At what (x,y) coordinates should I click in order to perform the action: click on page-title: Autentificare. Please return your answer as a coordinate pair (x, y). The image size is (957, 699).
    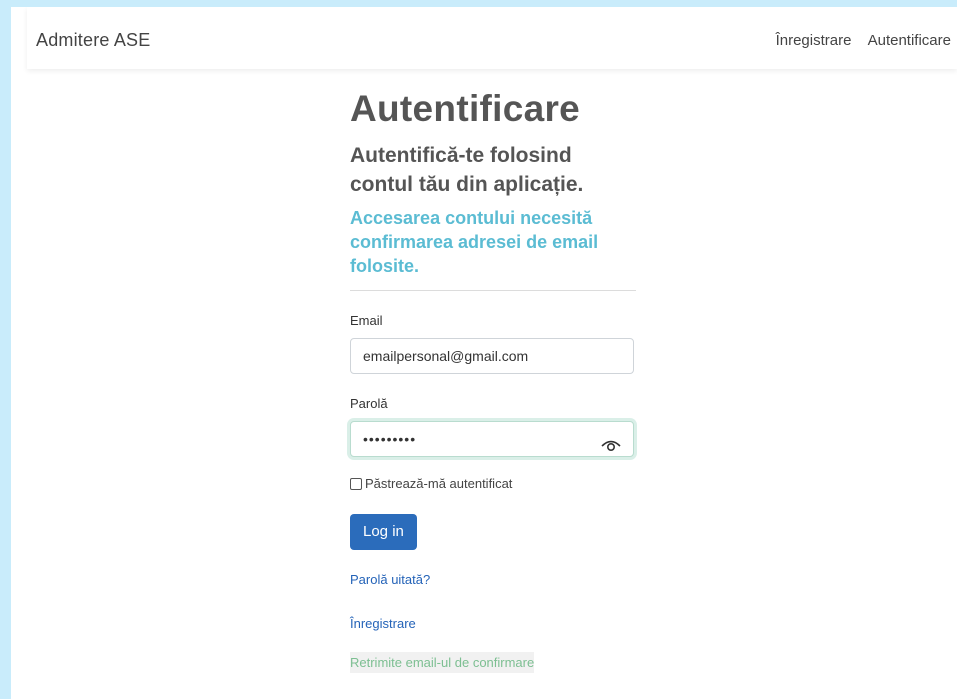
    Looking at the image, I should click on (465, 108).